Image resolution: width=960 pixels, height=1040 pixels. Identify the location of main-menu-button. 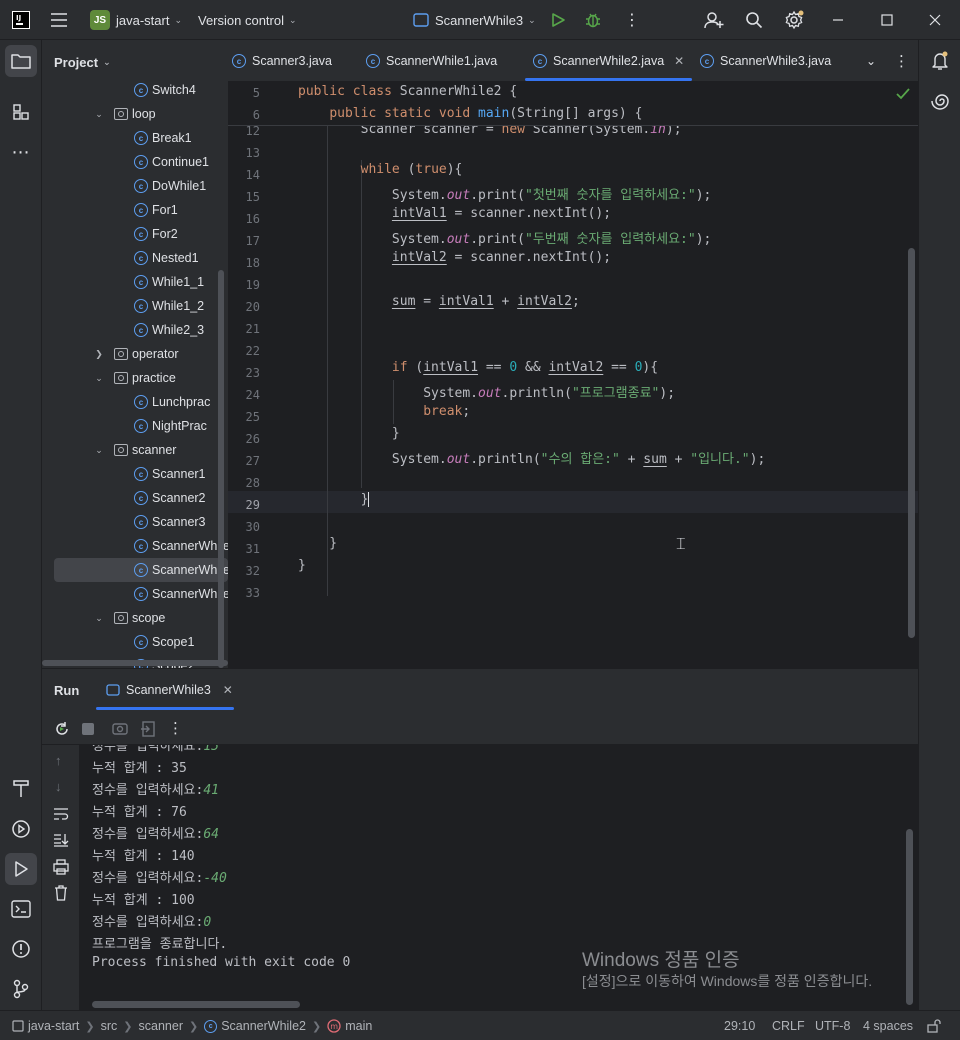
(59, 20).